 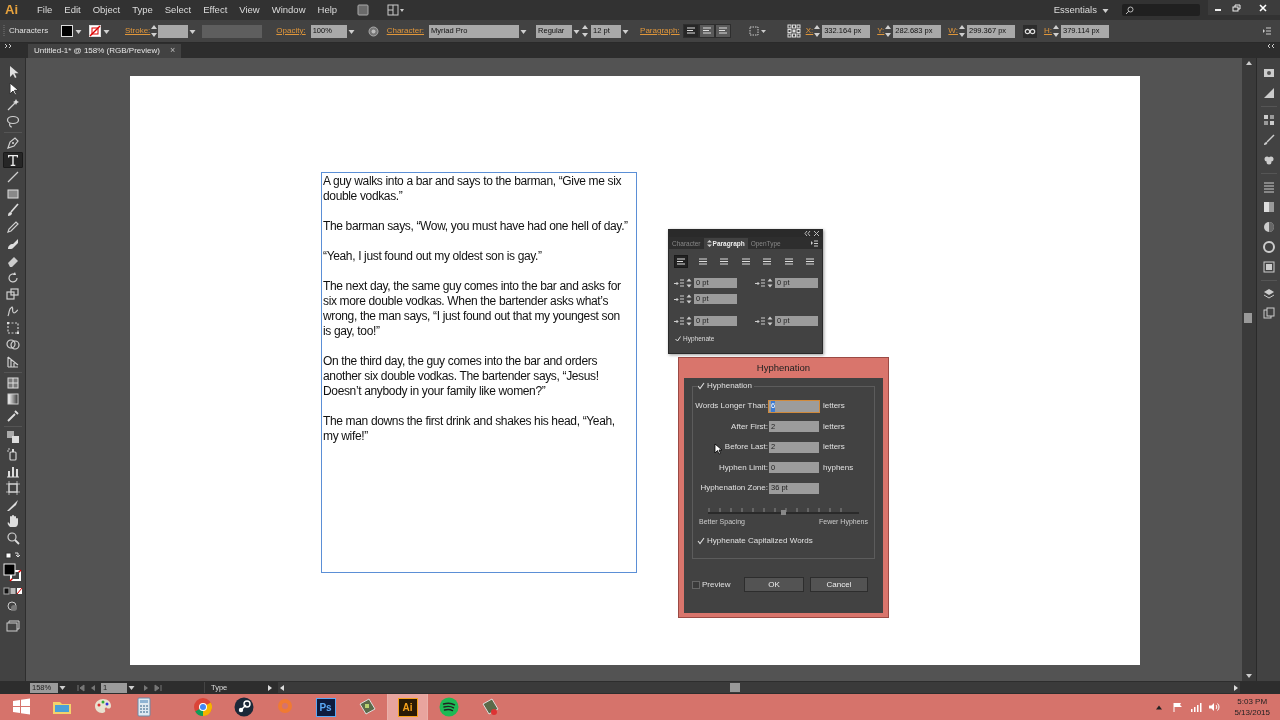 What do you see at coordinates (1263, 7) in the screenshot?
I see `close-button` at bounding box center [1263, 7].